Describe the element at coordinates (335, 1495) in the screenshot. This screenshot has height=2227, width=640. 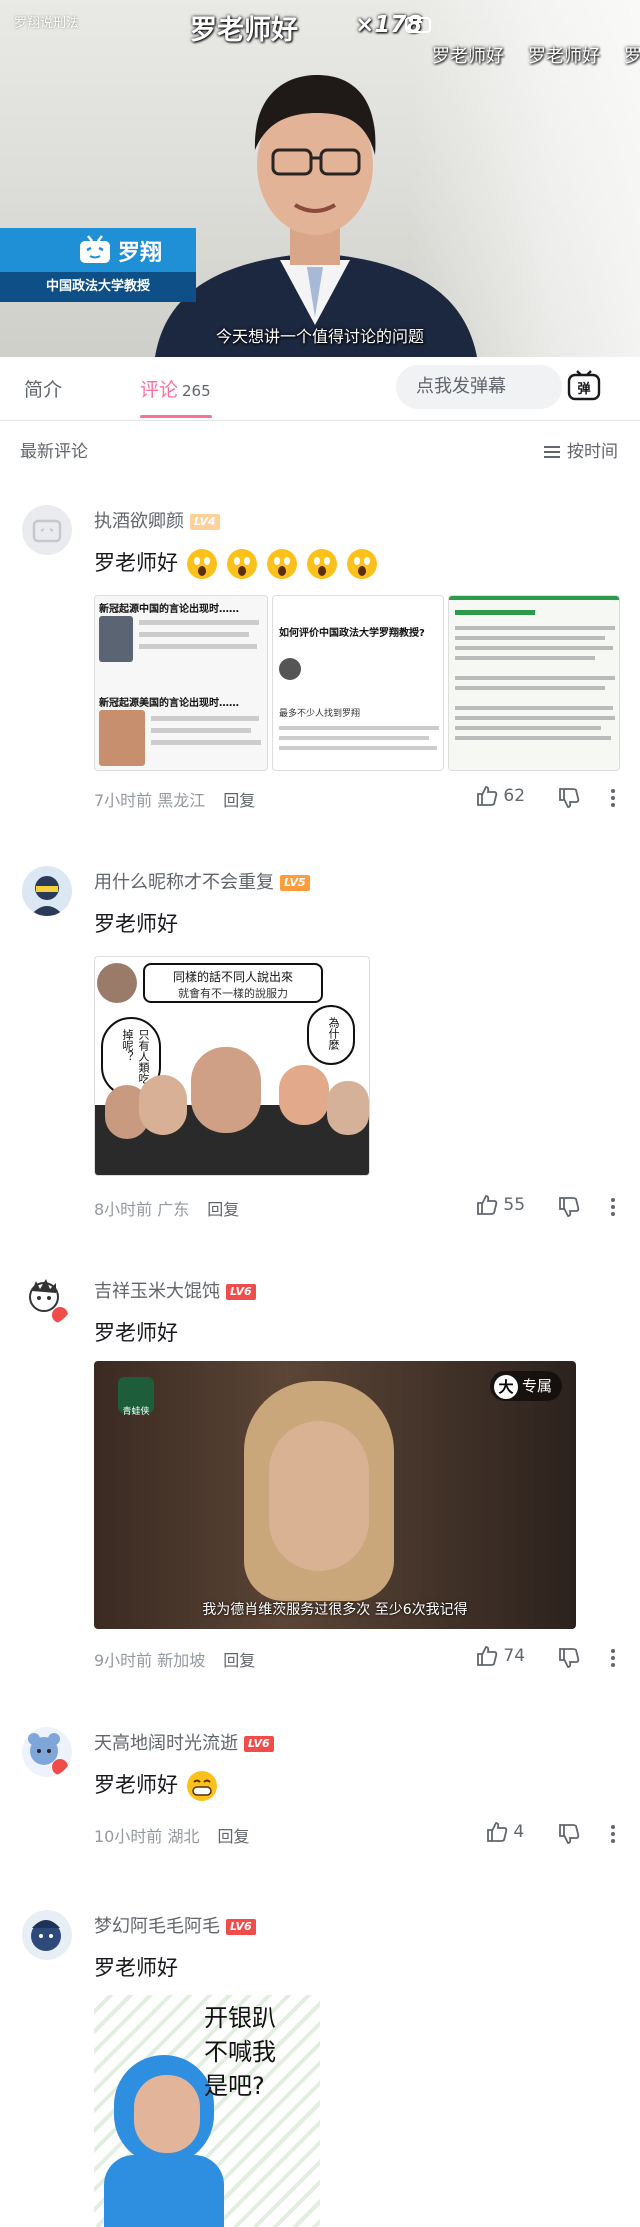
I see `comment-video: 青蛙侠 大专属 我为德肖维茨服务过很多次 至少6次我记得` at that location.